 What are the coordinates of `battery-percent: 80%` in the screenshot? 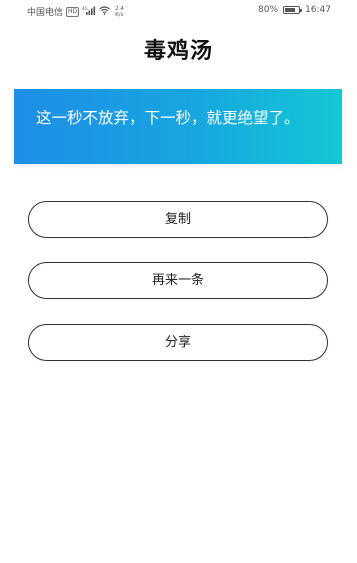 It's located at (268, 10).